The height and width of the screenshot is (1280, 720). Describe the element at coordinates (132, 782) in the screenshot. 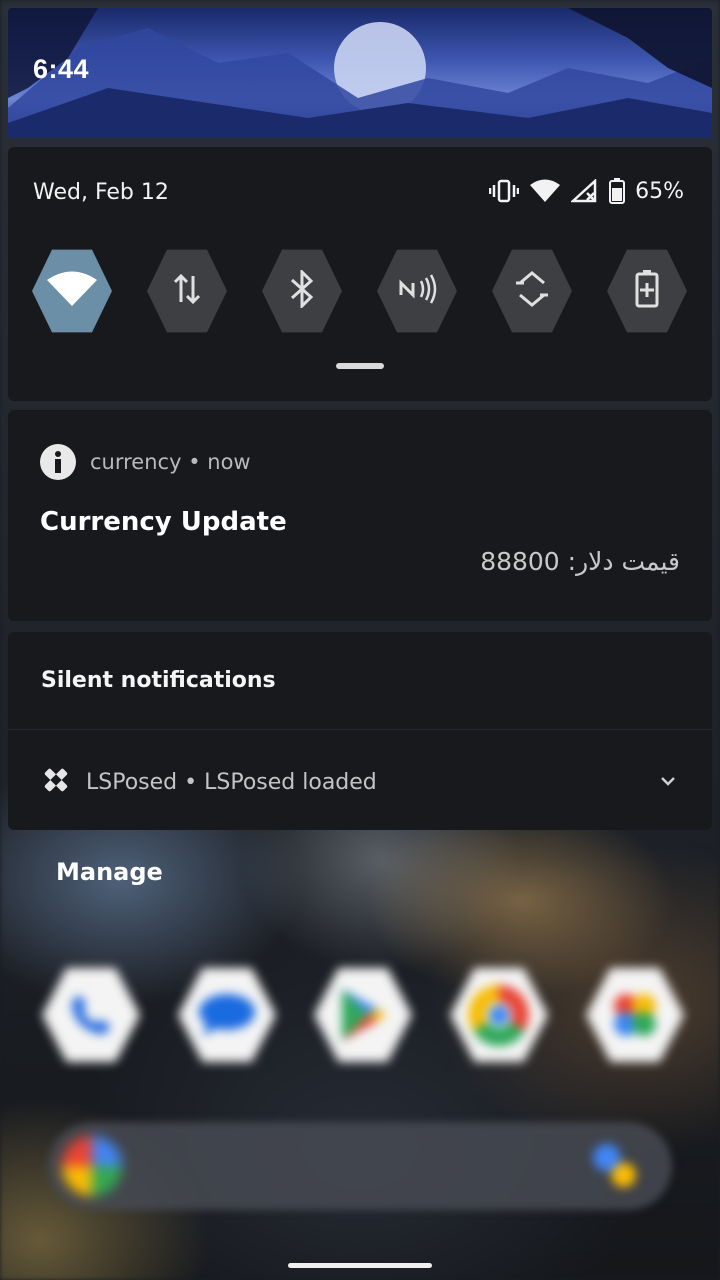

I see `silent-app-name: LSPosed` at that location.